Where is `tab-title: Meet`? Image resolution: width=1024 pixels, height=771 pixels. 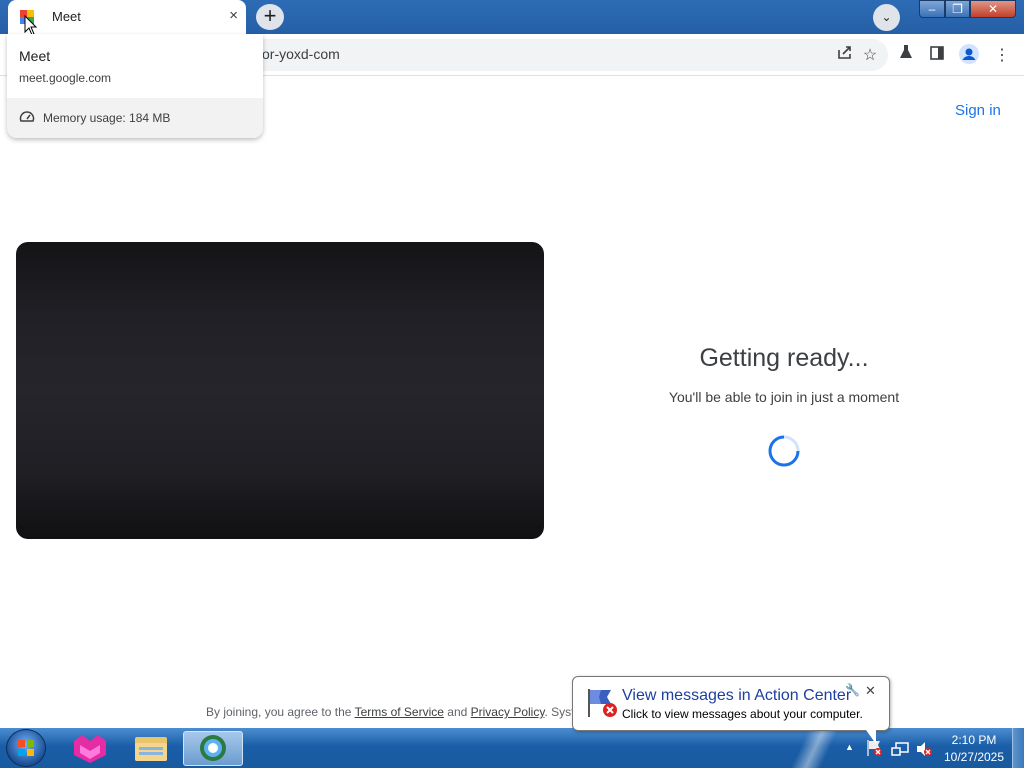
tab-title: Meet is located at coordinates (66, 16).